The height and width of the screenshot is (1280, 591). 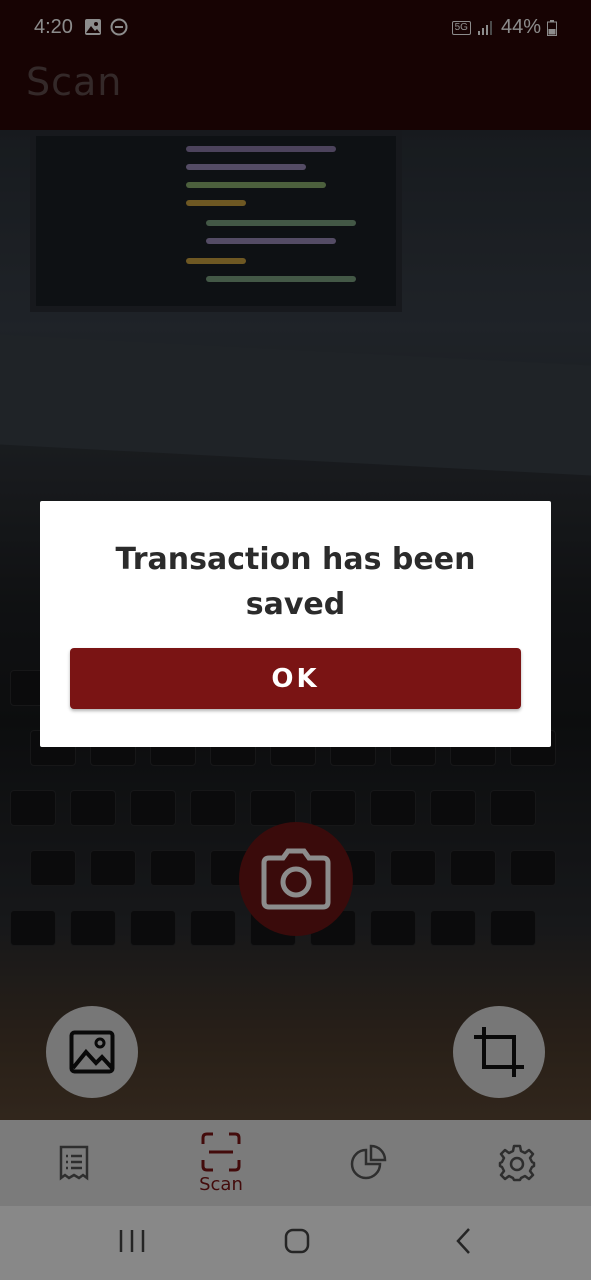 I want to click on ok-button: OK, so click(x=295, y=678).